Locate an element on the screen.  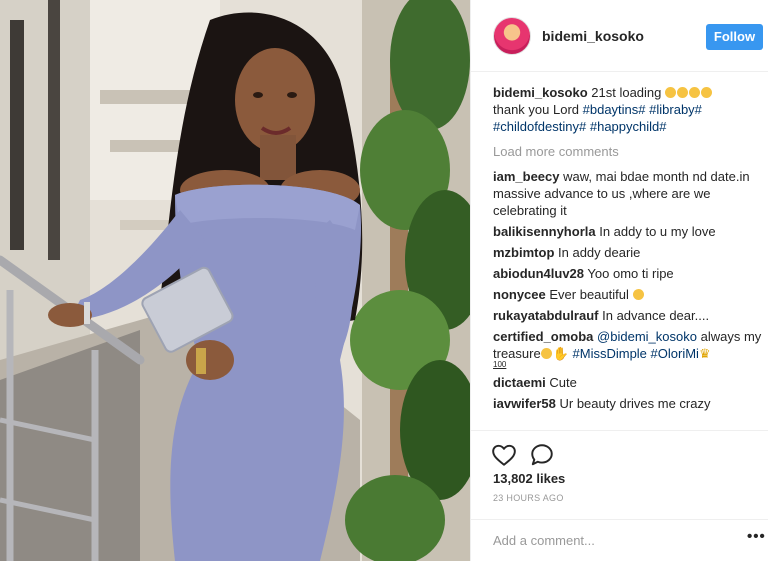
avatar is located at coordinates (512, 36).